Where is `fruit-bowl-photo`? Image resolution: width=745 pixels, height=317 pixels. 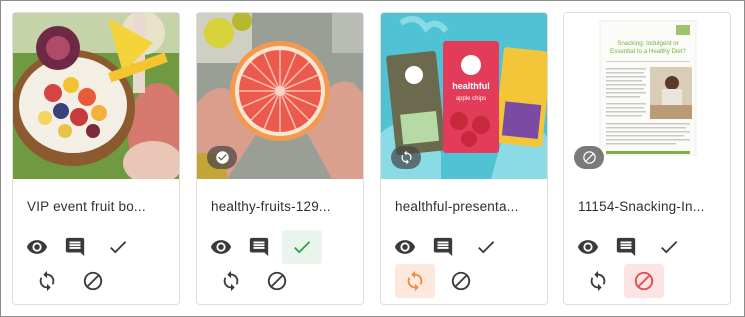 fruit-bowl-photo is located at coordinates (96, 96).